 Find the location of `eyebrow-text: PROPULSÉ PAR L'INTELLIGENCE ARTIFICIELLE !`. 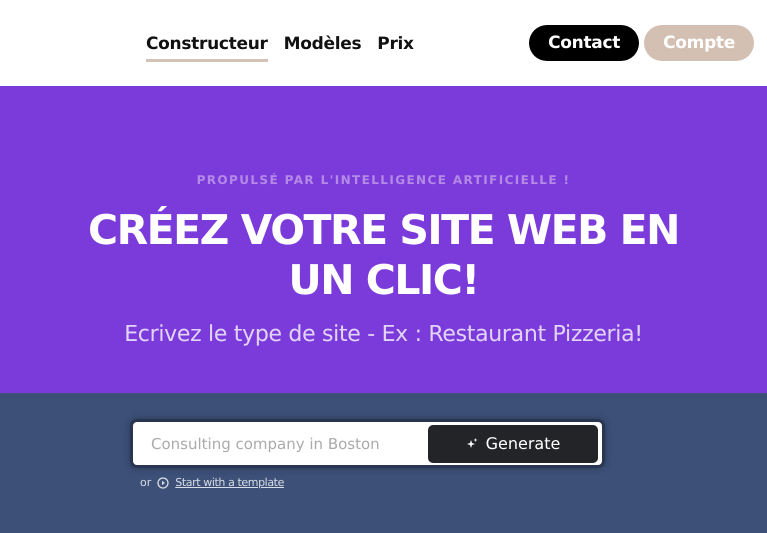

eyebrow-text: PROPULSÉ PAR L'INTELLIGENCE ARTIFICIELLE ! is located at coordinates (383, 180).